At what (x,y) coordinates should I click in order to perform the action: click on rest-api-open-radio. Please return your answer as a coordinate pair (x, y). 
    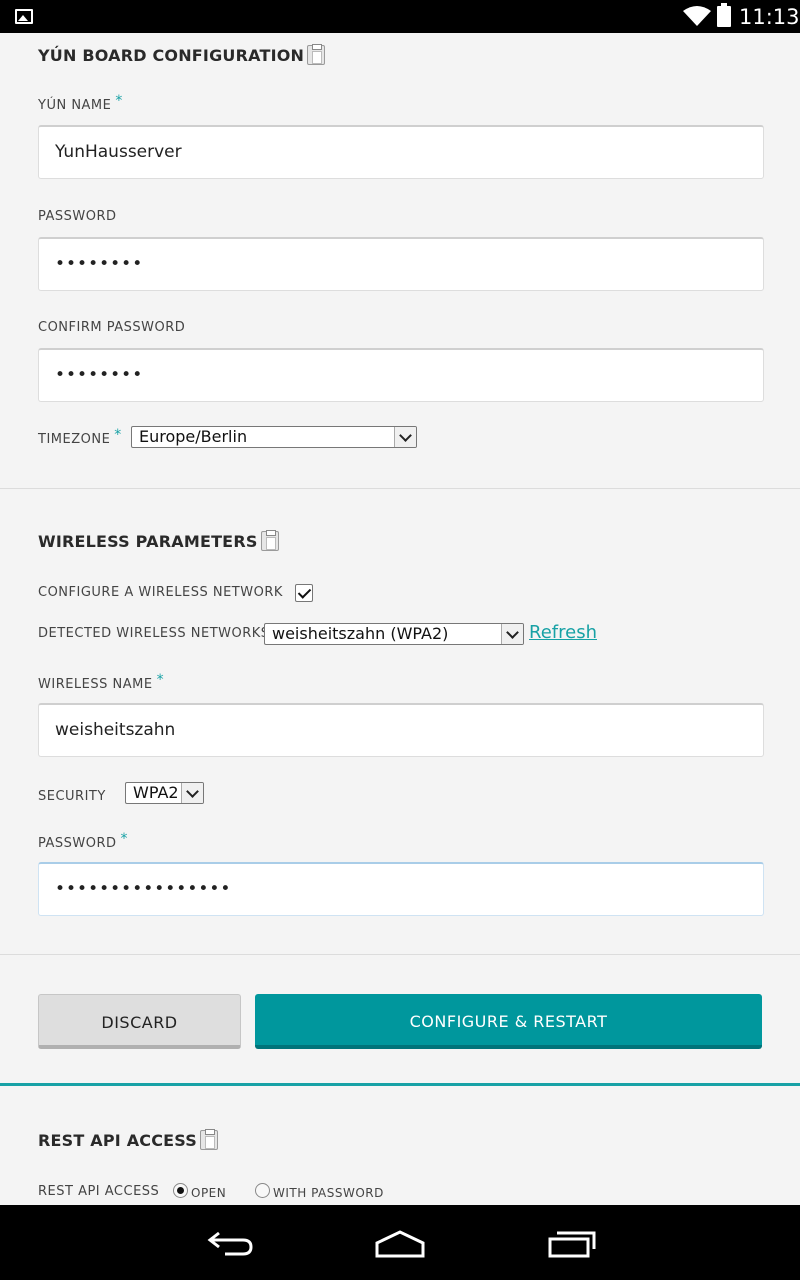
    Looking at the image, I should click on (180, 1190).